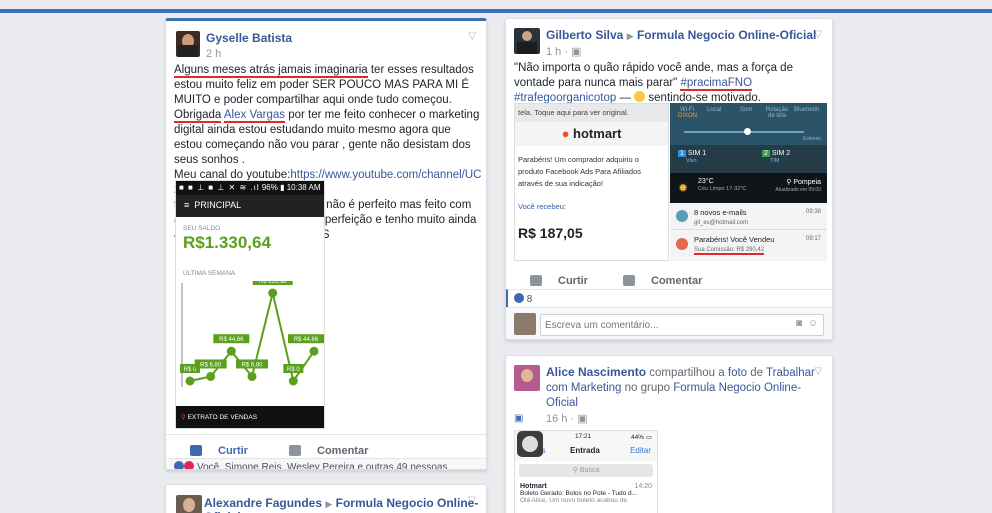 This screenshot has height=513, width=992. Describe the element at coordinates (472, 36) in the screenshot. I see `chevron-down-icon: ▽` at that location.